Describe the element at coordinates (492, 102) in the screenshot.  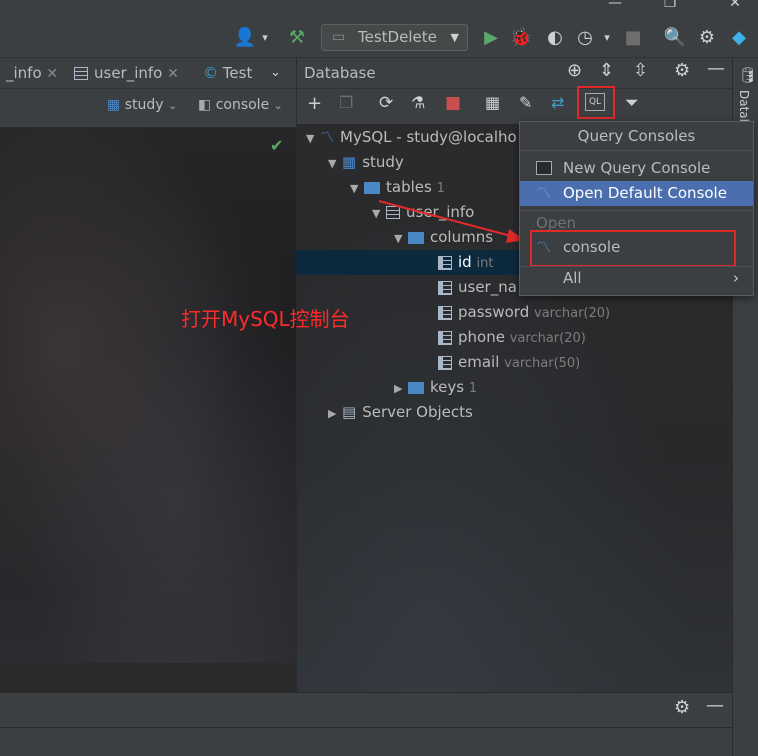
I see `table-view-icon: ▦` at that location.